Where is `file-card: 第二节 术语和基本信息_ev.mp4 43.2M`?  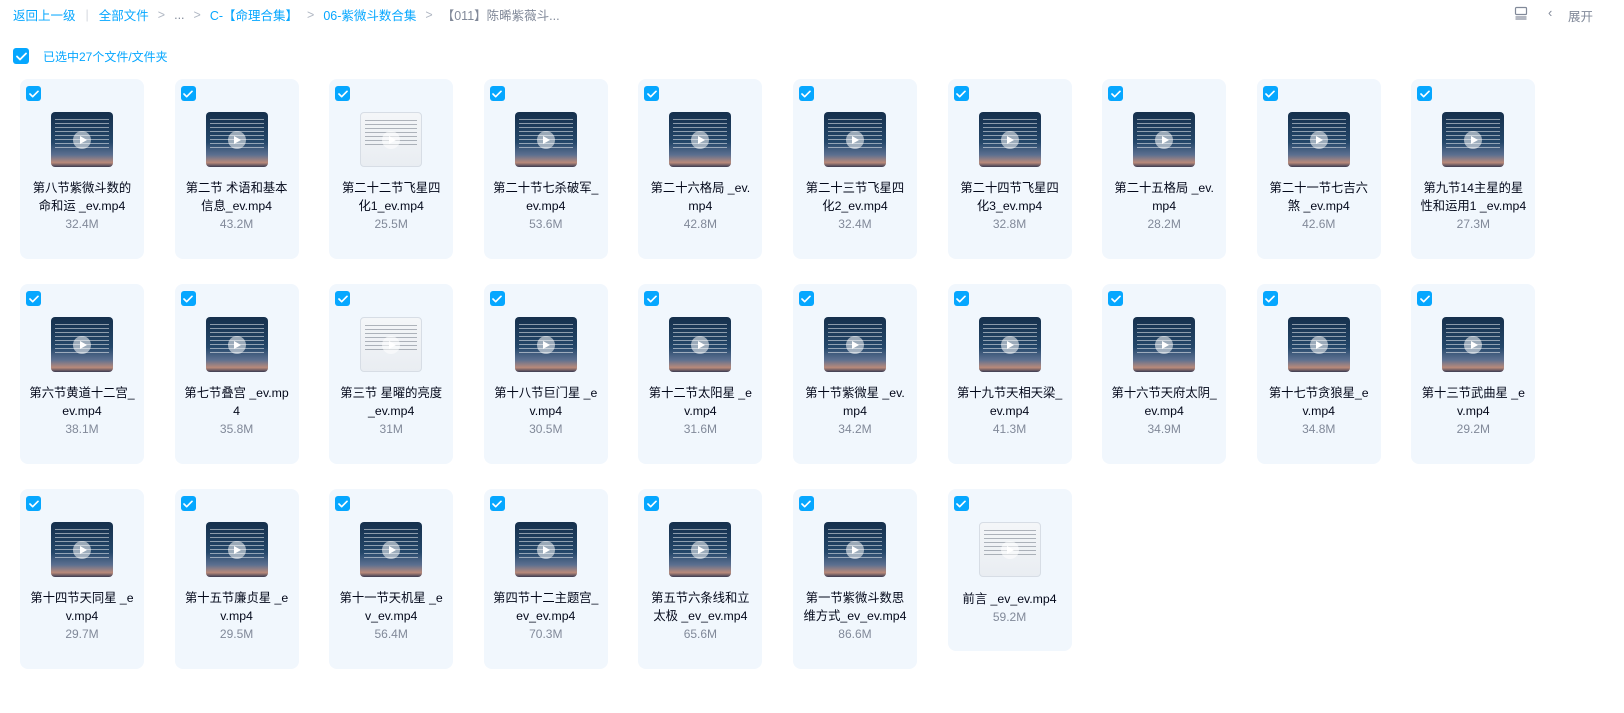 file-card: 第二节 术语和基本信息_ev.mp4 43.2M is located at coordinates (236, 169).